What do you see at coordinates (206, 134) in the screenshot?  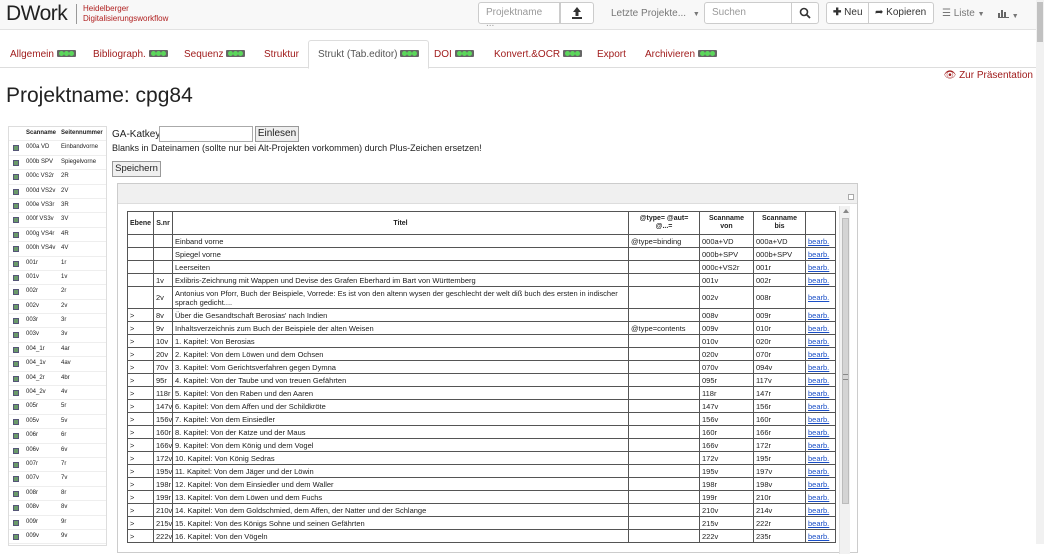 I see `ga-katkey-input` at bounding box center [206, 134].